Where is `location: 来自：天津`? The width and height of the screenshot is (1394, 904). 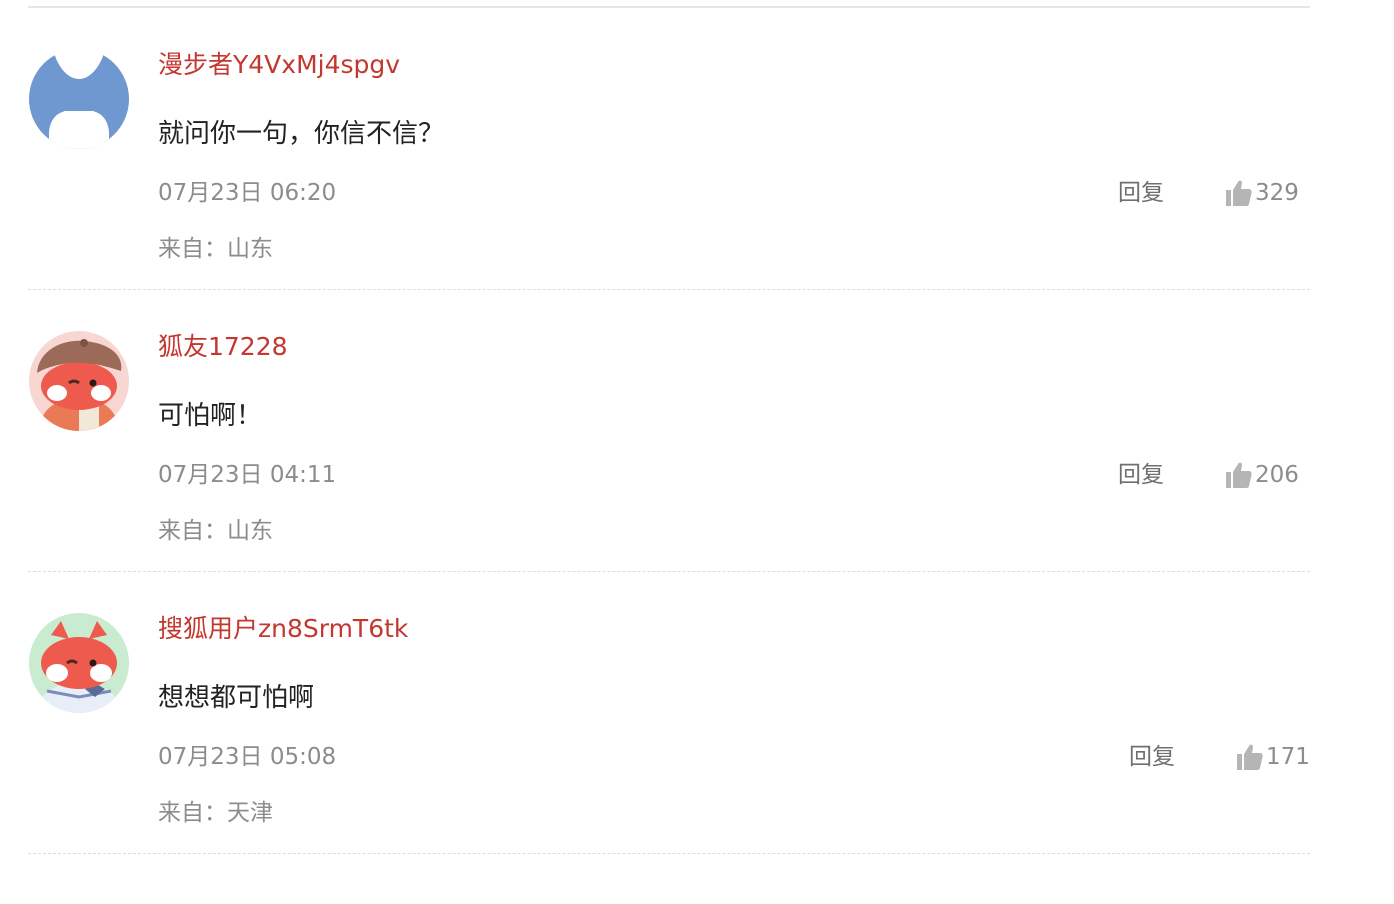
location: 来自：天津 is located at coordinates (215, 813).